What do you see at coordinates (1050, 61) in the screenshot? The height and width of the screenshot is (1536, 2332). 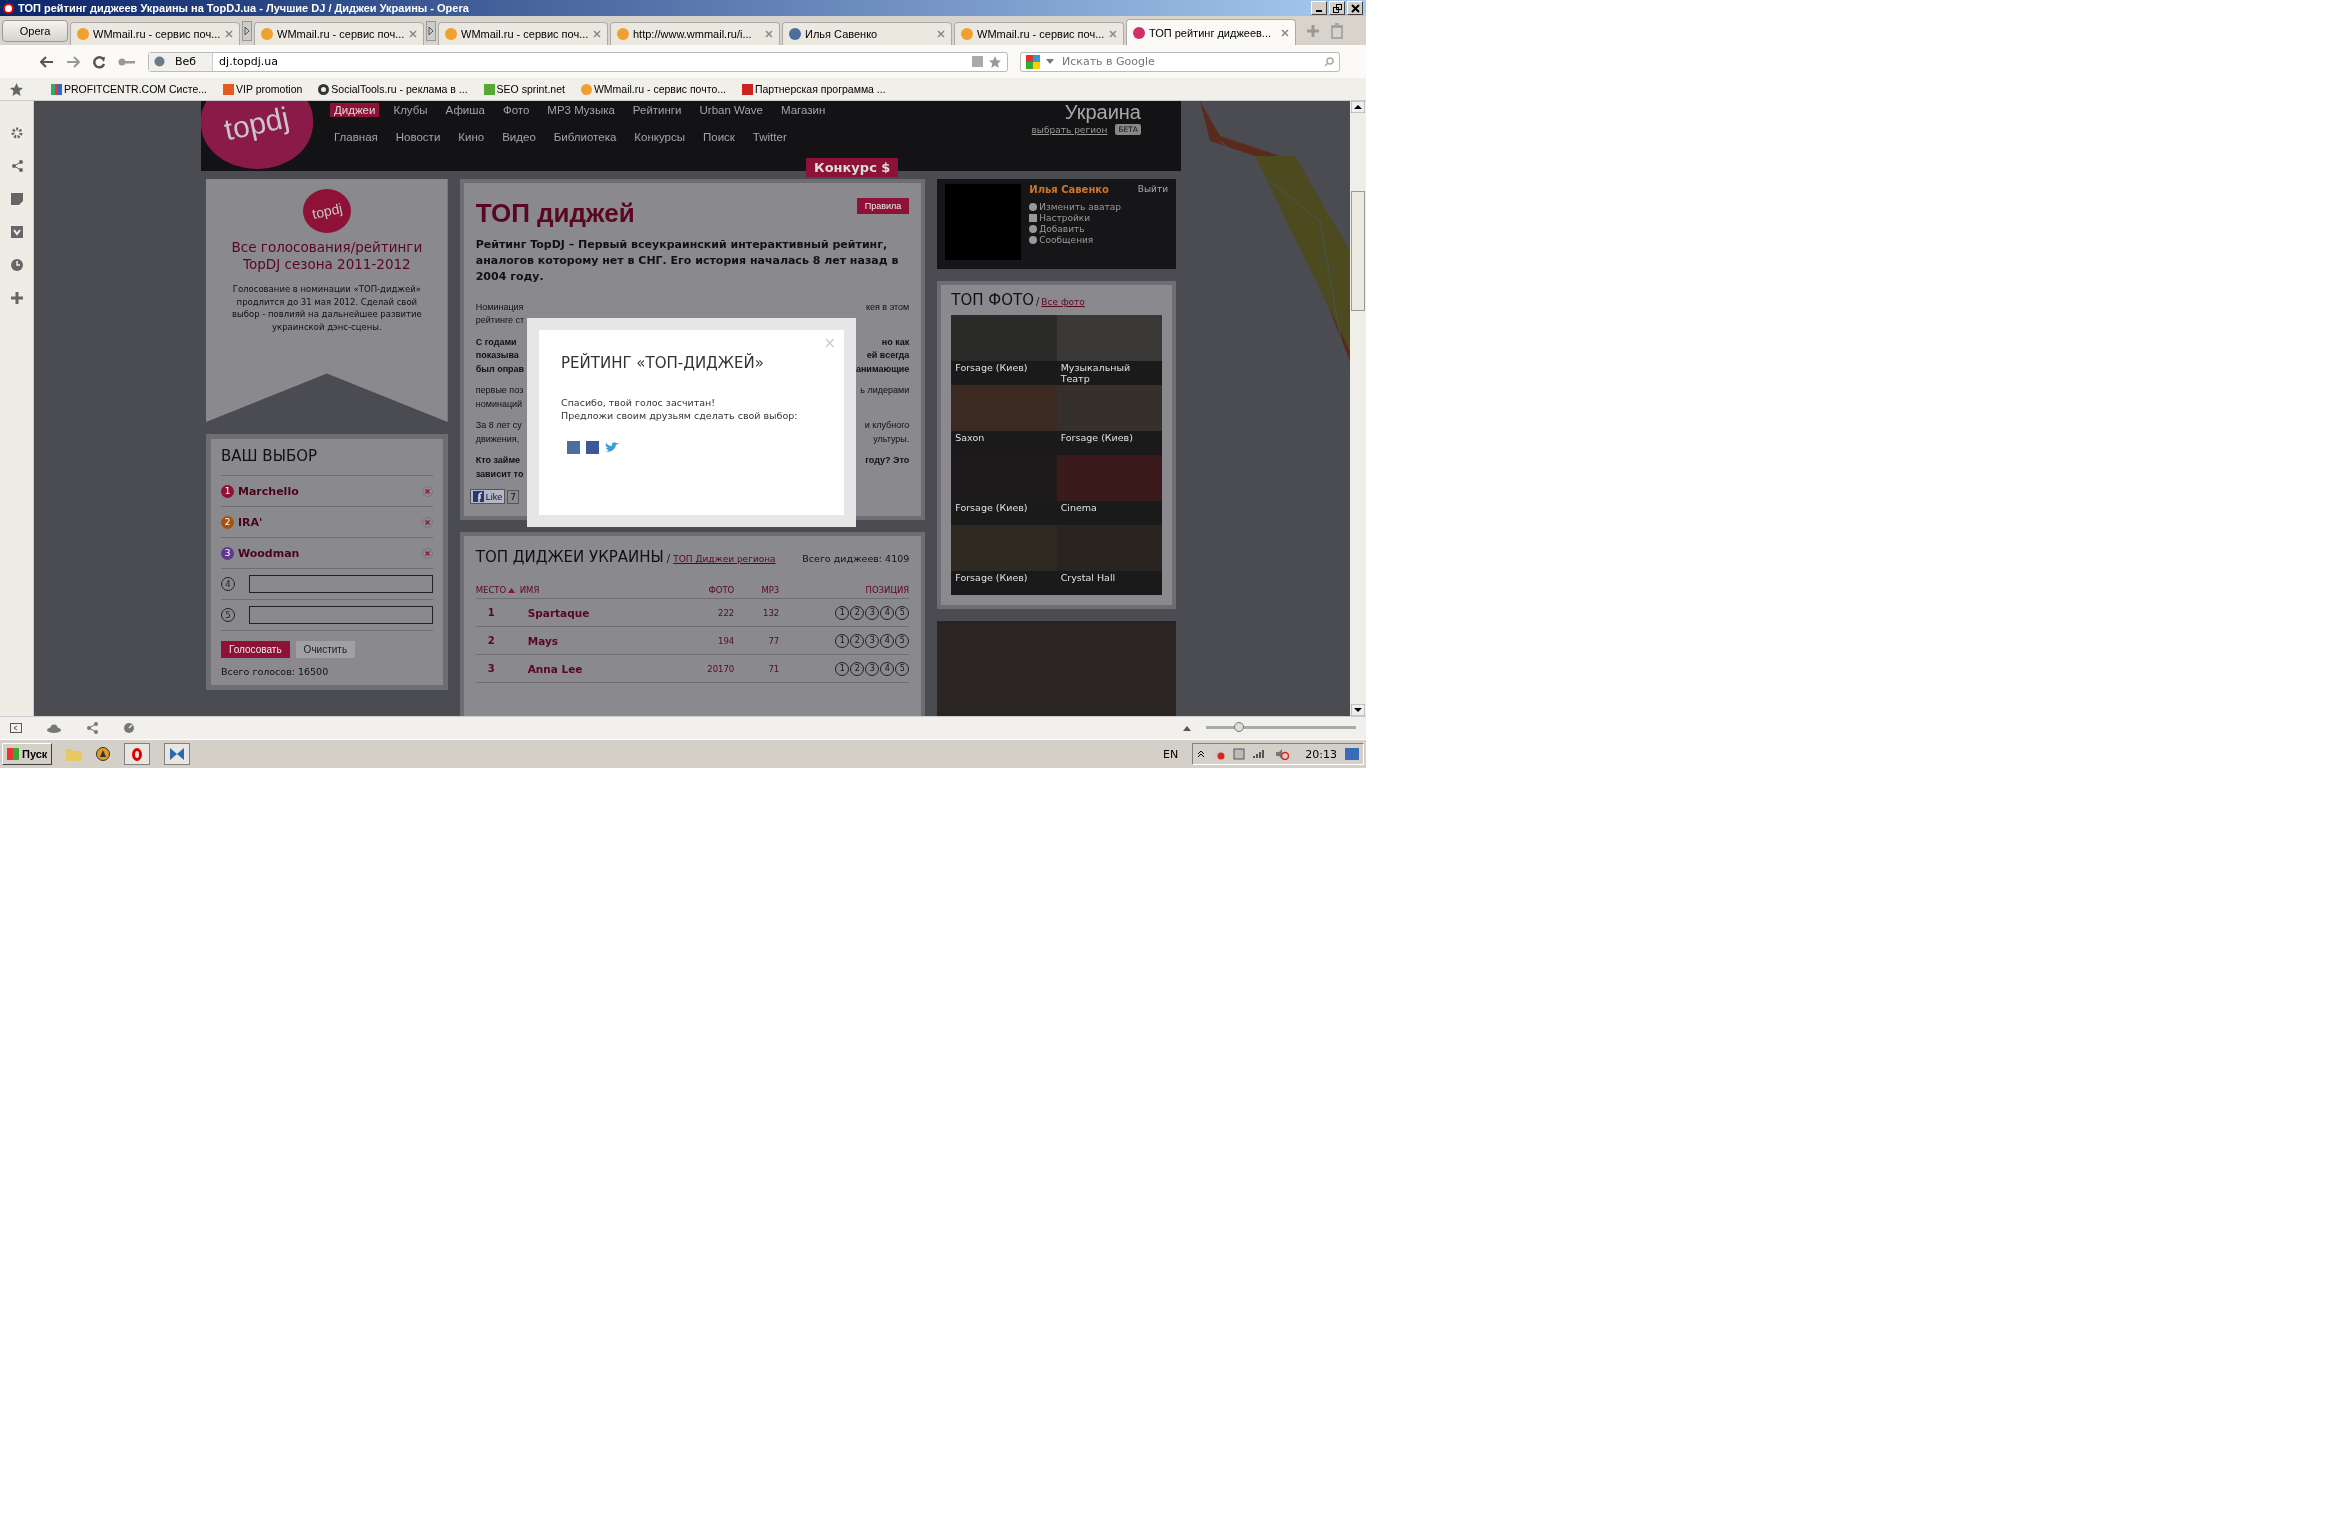 I see `caret-icon` at bounding box center [1050, 61].